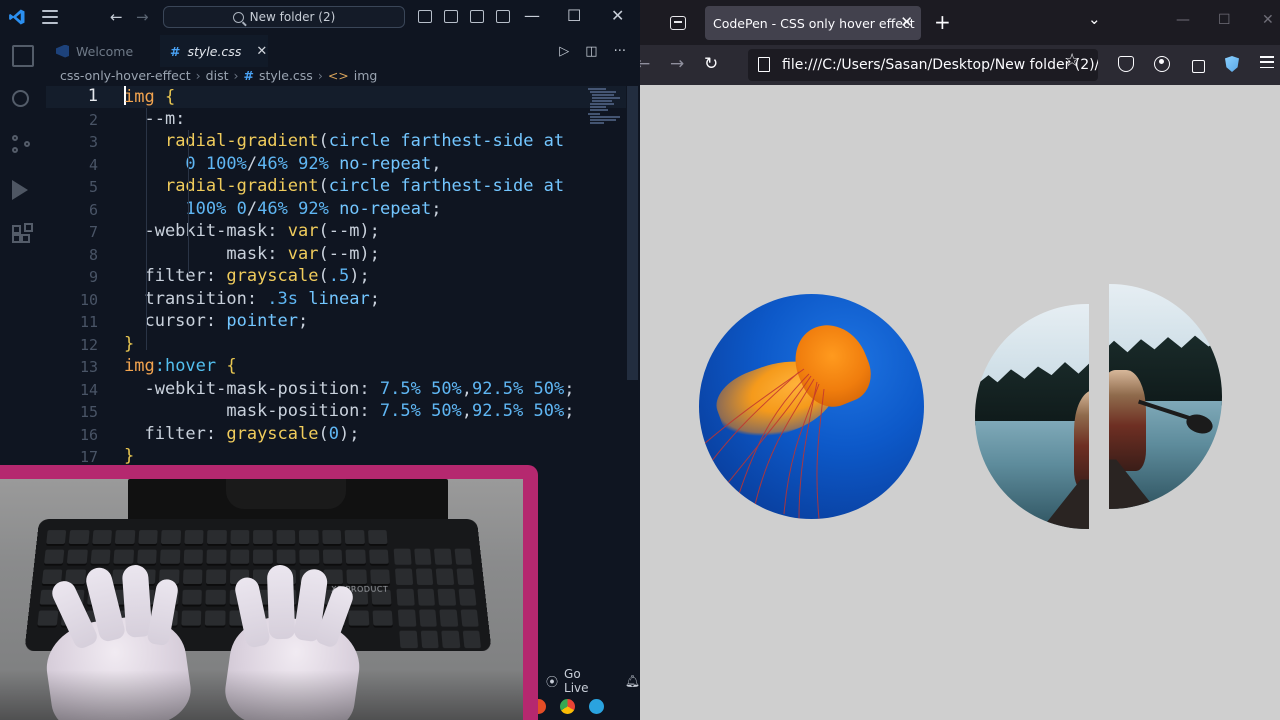  Describe the element at coordinates (336, 345) in the screenshot. I see `code-line: 12}` at that location.